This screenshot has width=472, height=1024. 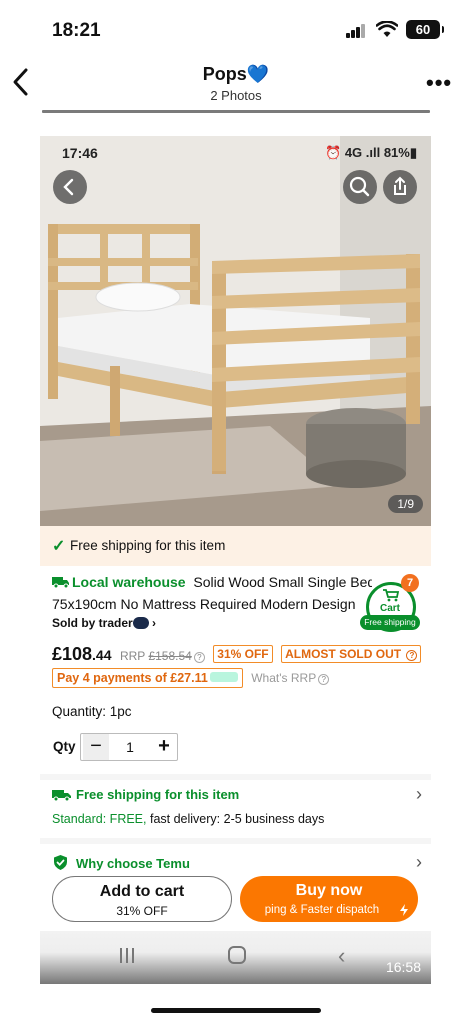 What do you see at coordinates (243, 654) in the screenshot?
I see `discount-badge: 31% OFF` at bounding box center [243, 654].